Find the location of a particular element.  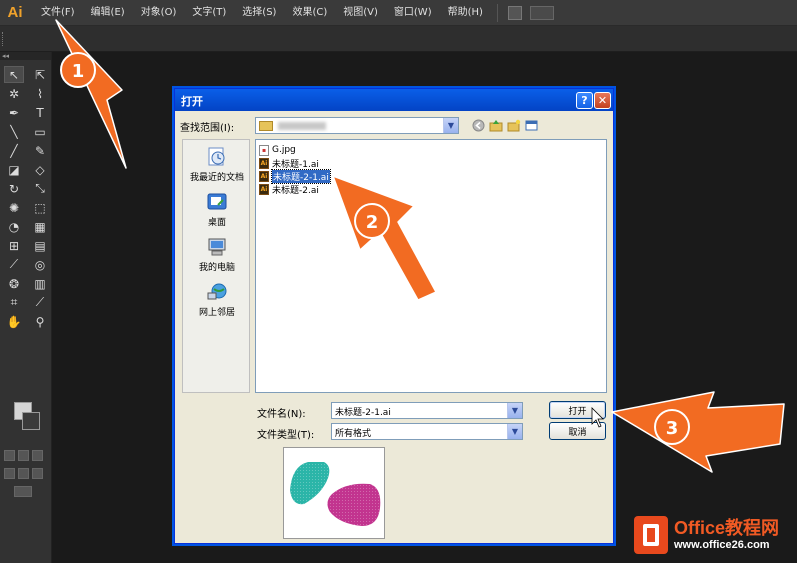

shape-builder-icon: ◔ is located at coordinates (14, 226).